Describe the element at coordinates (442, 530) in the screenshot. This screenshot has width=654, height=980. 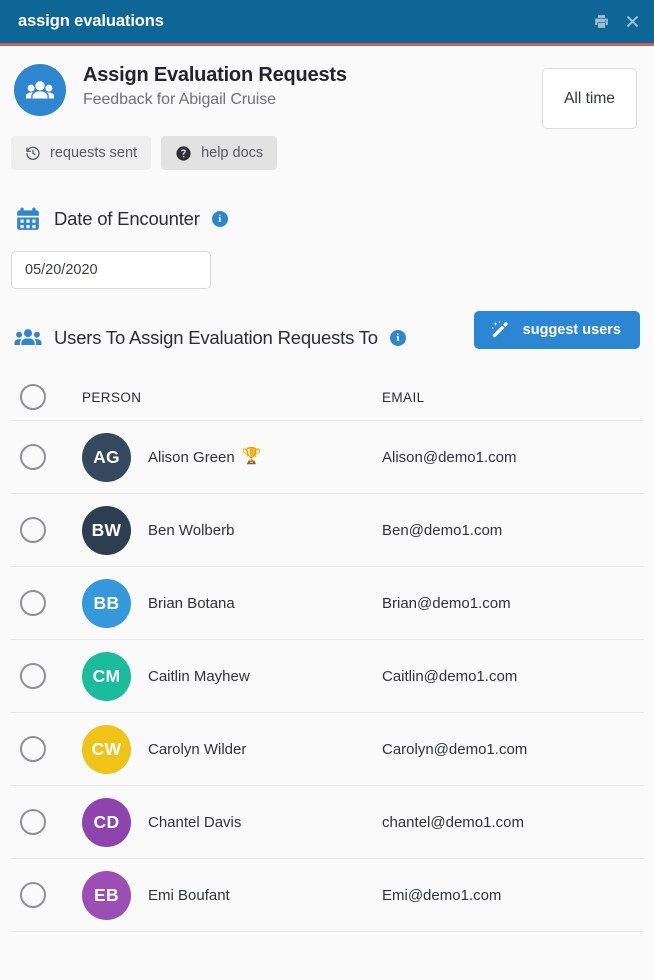
I see `email-cell: Ben@demo1.com` at that location.